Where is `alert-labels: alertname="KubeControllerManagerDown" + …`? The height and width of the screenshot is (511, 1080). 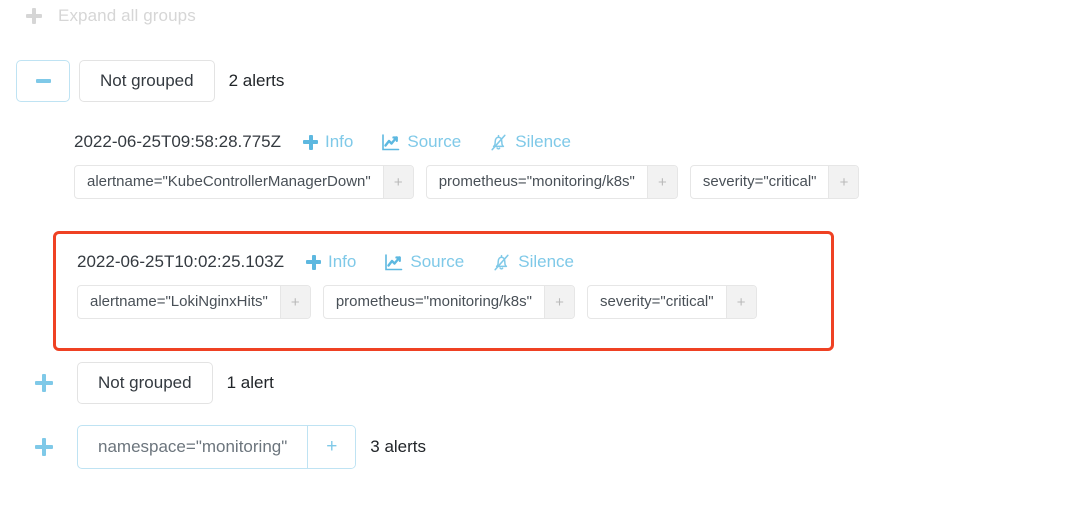
alert-labels: alertname="KubeControllerManagerDown" + … is located at coordinates (467, 182).